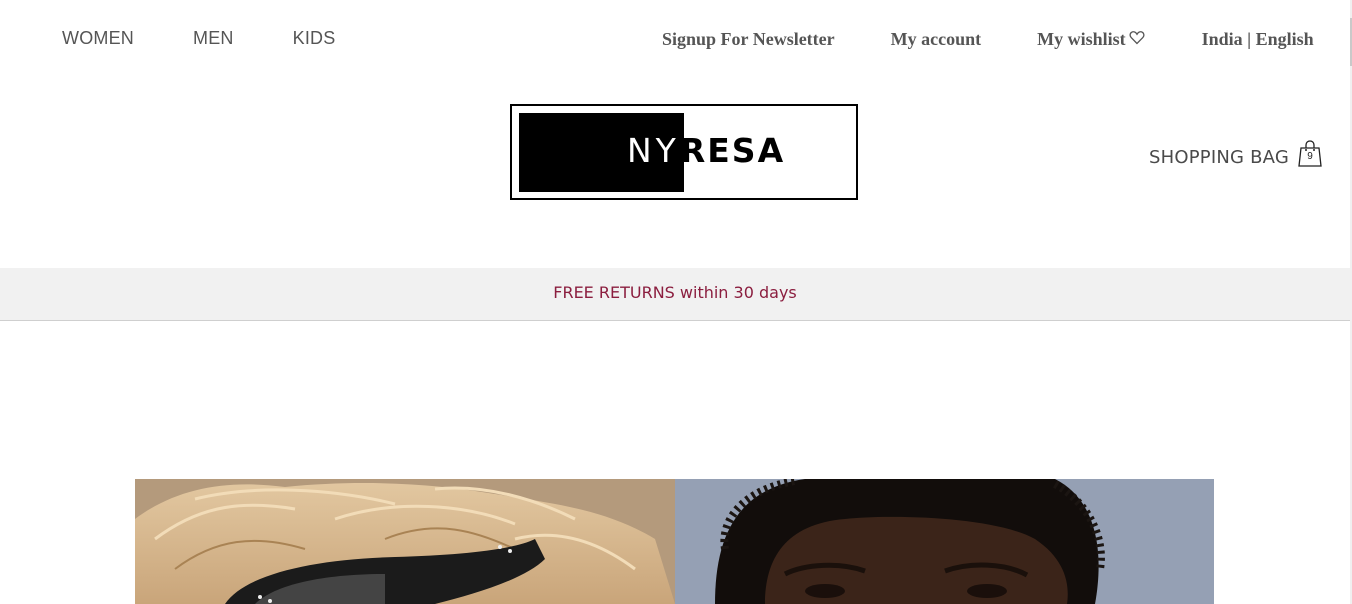  I want to click on my-wishlist-link: My wishlist, so click(1091, 39).